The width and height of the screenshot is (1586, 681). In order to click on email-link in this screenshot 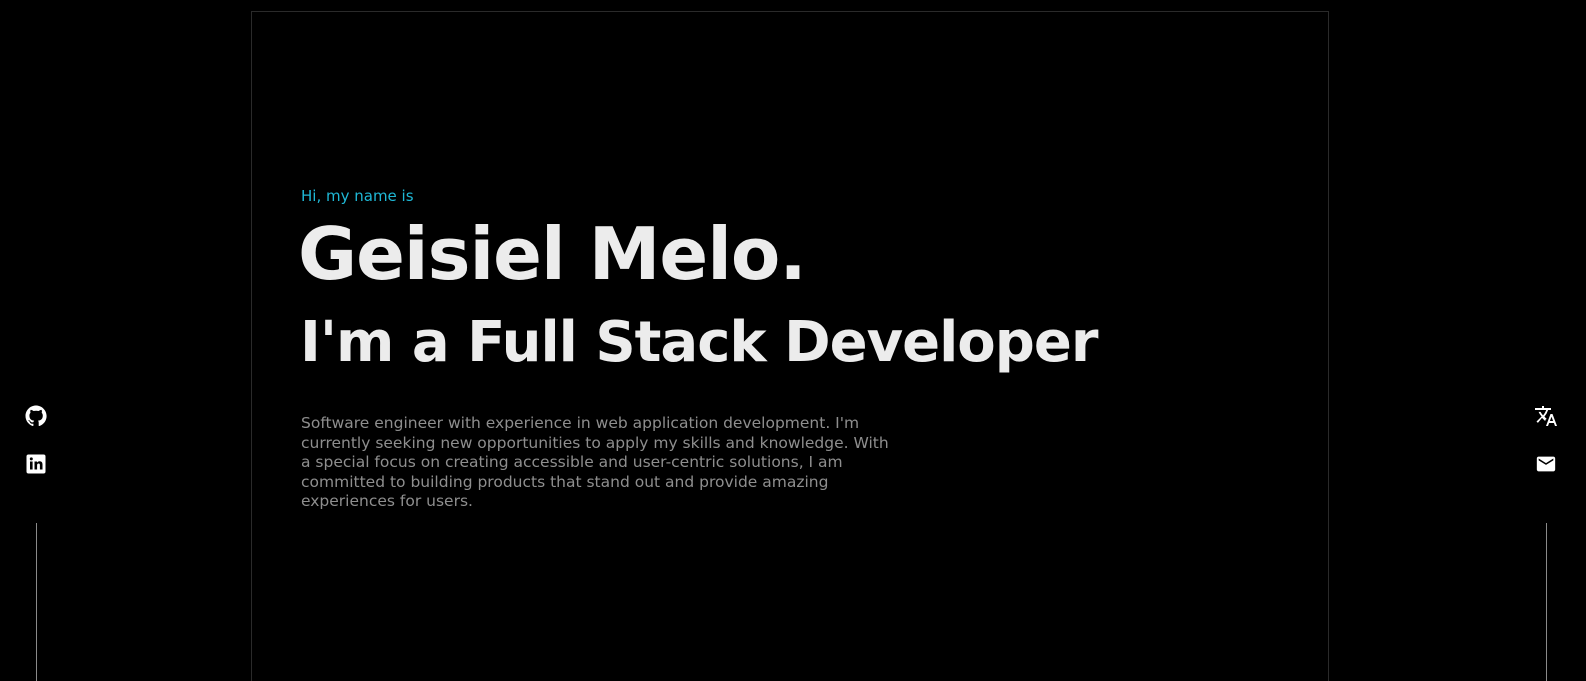, I will do `click(1546, 464)`.